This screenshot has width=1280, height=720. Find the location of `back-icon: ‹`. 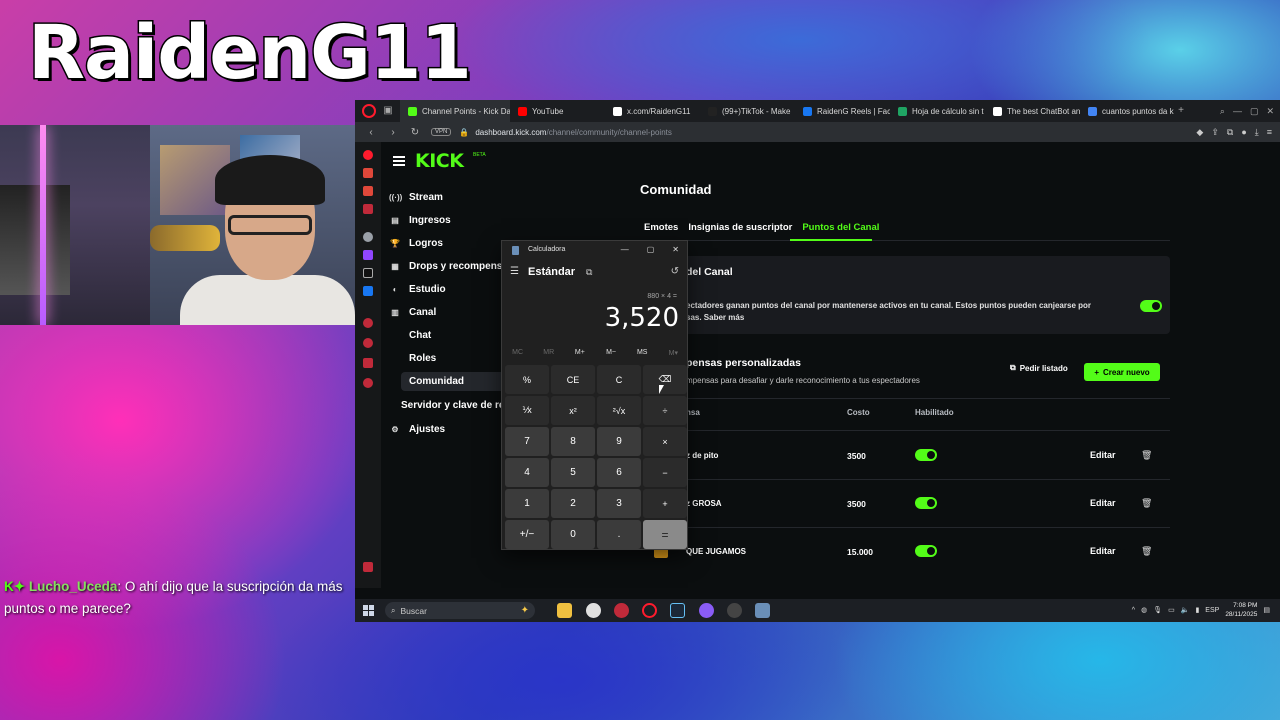

back-icon: ‹ is located at coordinates (371, 132).